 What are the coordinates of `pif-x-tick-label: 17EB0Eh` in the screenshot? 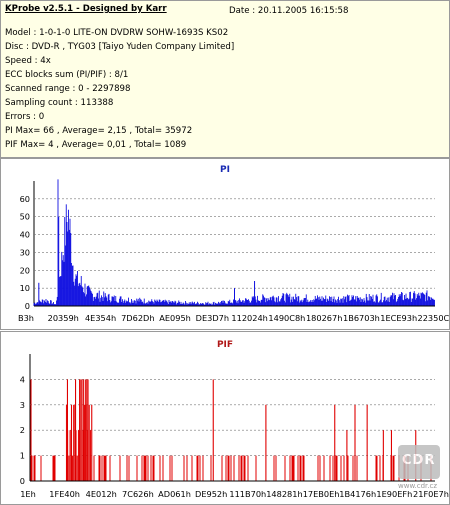 It's located at (321, 494).